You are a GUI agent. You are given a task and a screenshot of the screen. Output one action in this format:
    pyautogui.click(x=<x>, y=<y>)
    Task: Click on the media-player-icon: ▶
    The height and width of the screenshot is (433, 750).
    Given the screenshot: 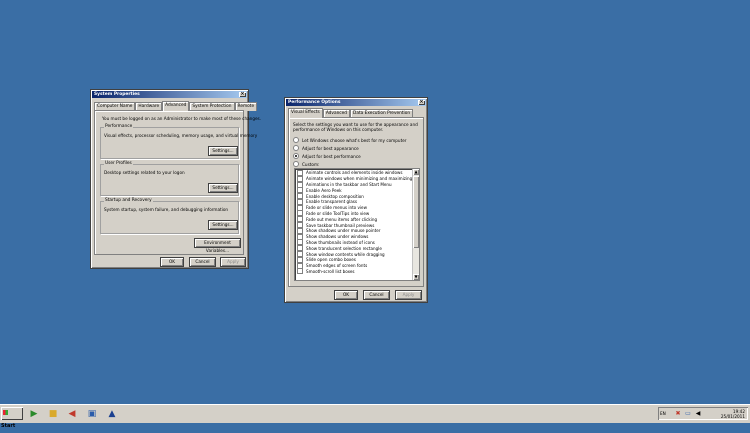 What is the action you would take?
    pyautogui.click(x=34, y=414)
    